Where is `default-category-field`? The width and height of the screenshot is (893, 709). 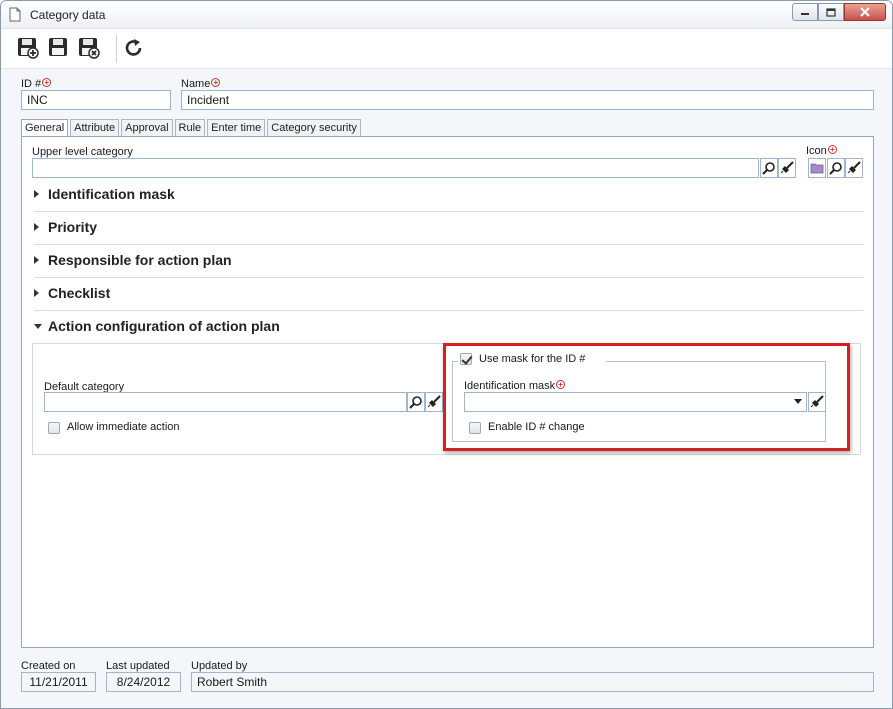 default-category-field is located at coordinates (225, 402).